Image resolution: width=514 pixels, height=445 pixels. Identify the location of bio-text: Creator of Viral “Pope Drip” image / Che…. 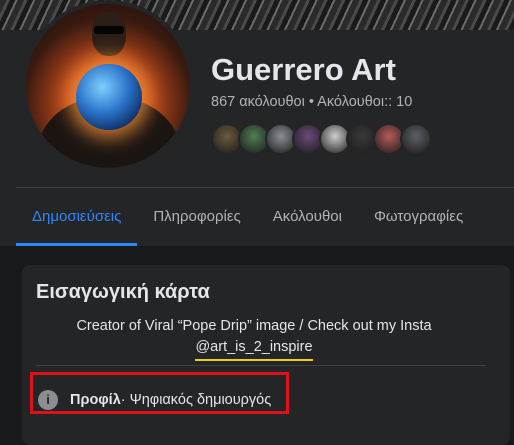
(254, 338).